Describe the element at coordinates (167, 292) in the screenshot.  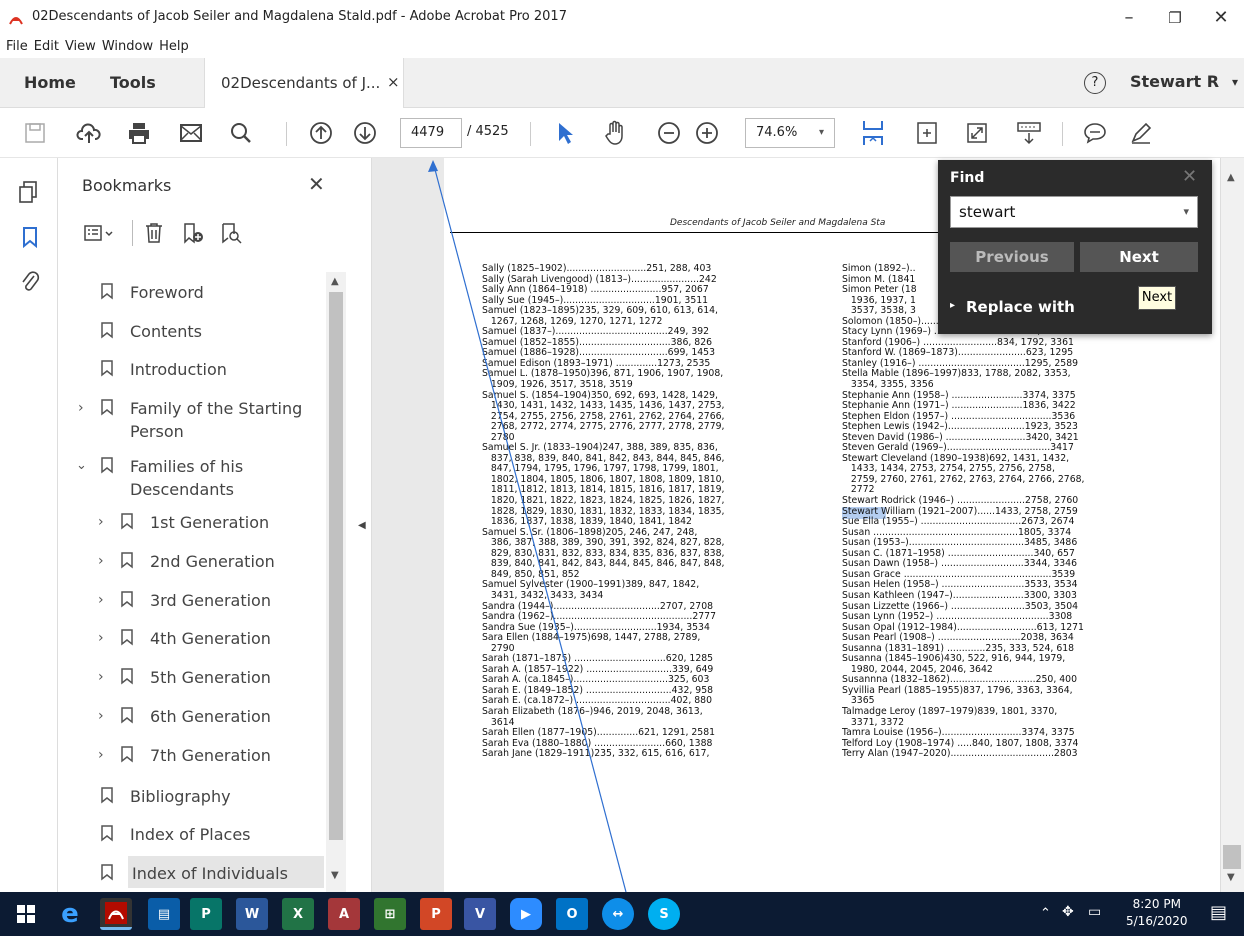
I see `bookmark-foreword: Foreword` at that location.